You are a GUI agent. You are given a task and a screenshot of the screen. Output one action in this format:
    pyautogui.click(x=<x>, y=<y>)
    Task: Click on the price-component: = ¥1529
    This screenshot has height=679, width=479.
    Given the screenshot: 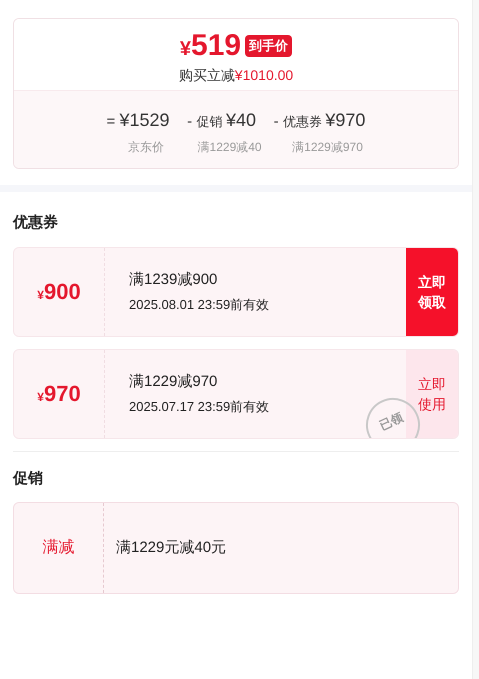 What is the action you would take?
    pyautogui.click(x=138, y=120)
    